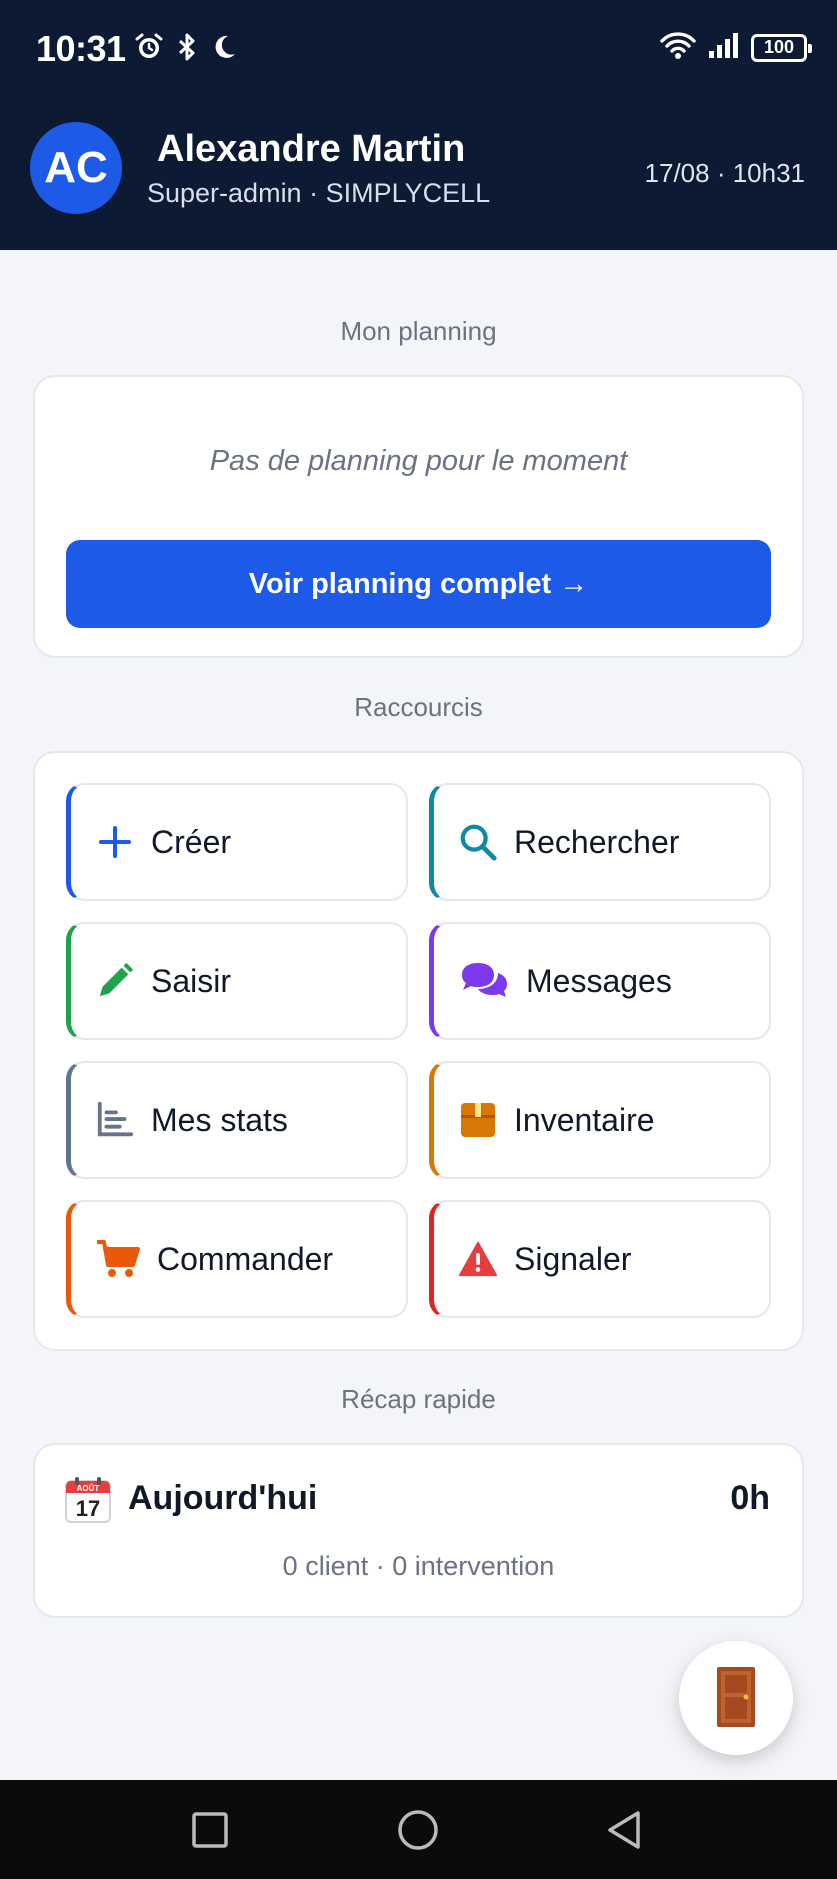 The width and height of the screenshot is (837, 1879). What do you see at coordinates (750, 1498) in the screenshot?
I see `recap-hours: 0h` at bounding box center [750, 1498].